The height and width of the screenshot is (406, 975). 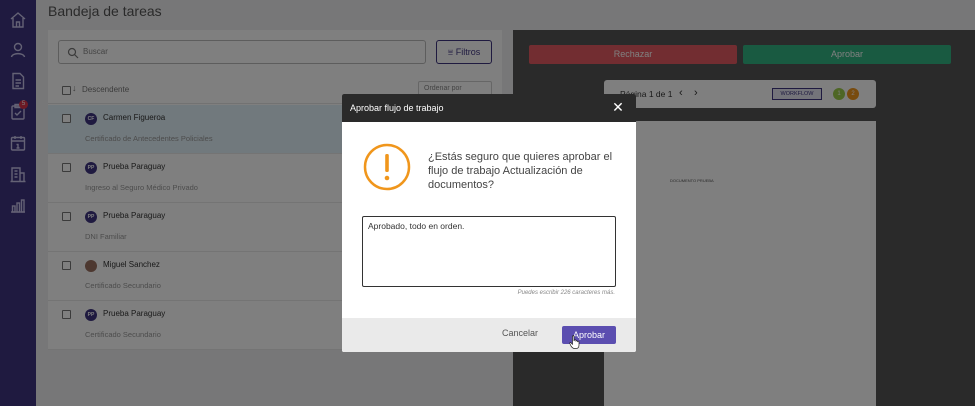 What do you see at coordinates (489, 251) in the screenshot?
I see `comment-textarea: Aprobado, todo en orden.` at bounding box center [489, 251].